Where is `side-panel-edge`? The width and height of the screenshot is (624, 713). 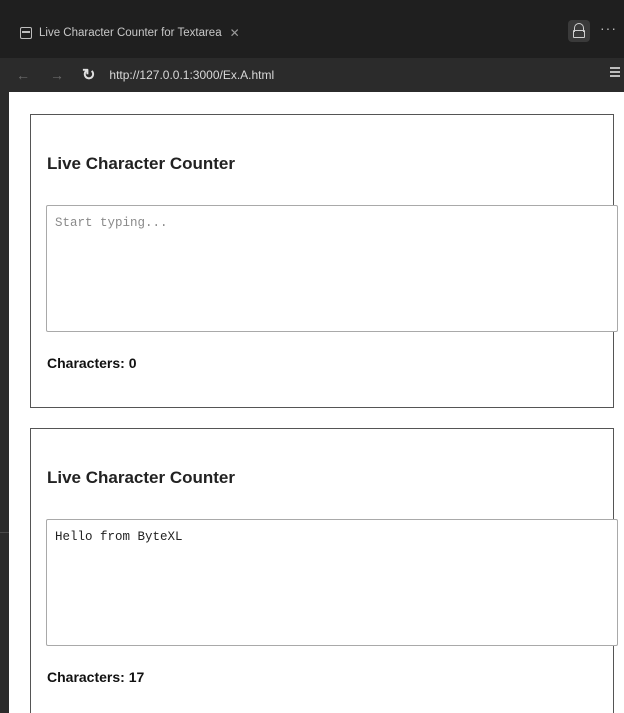
side-panel-edge is located at coordinates (4, 402).